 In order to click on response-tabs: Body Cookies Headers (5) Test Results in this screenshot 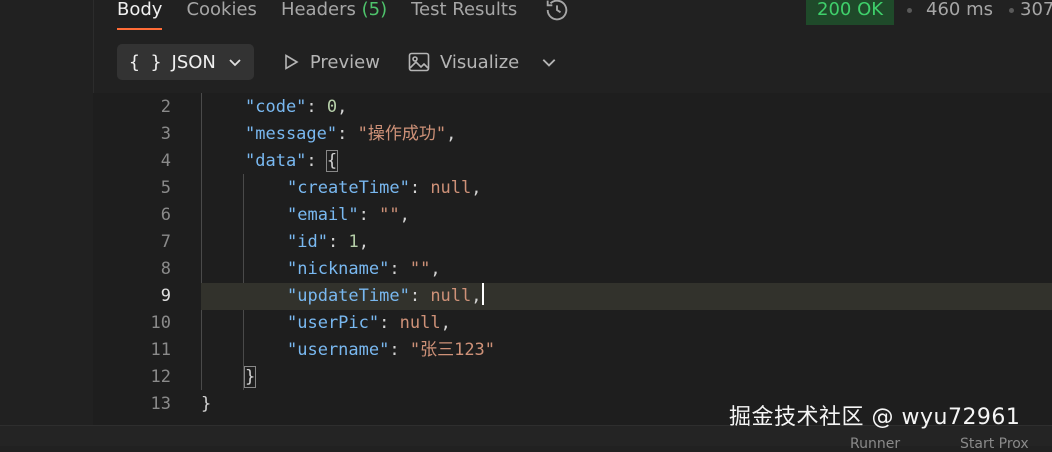, I will do `click(329, 15)`.